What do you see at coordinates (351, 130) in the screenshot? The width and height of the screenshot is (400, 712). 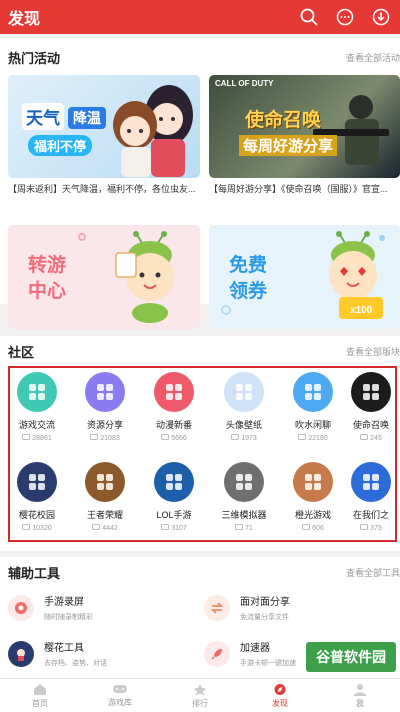 I see `soldier-illustration` at bounding box center [351, 130].